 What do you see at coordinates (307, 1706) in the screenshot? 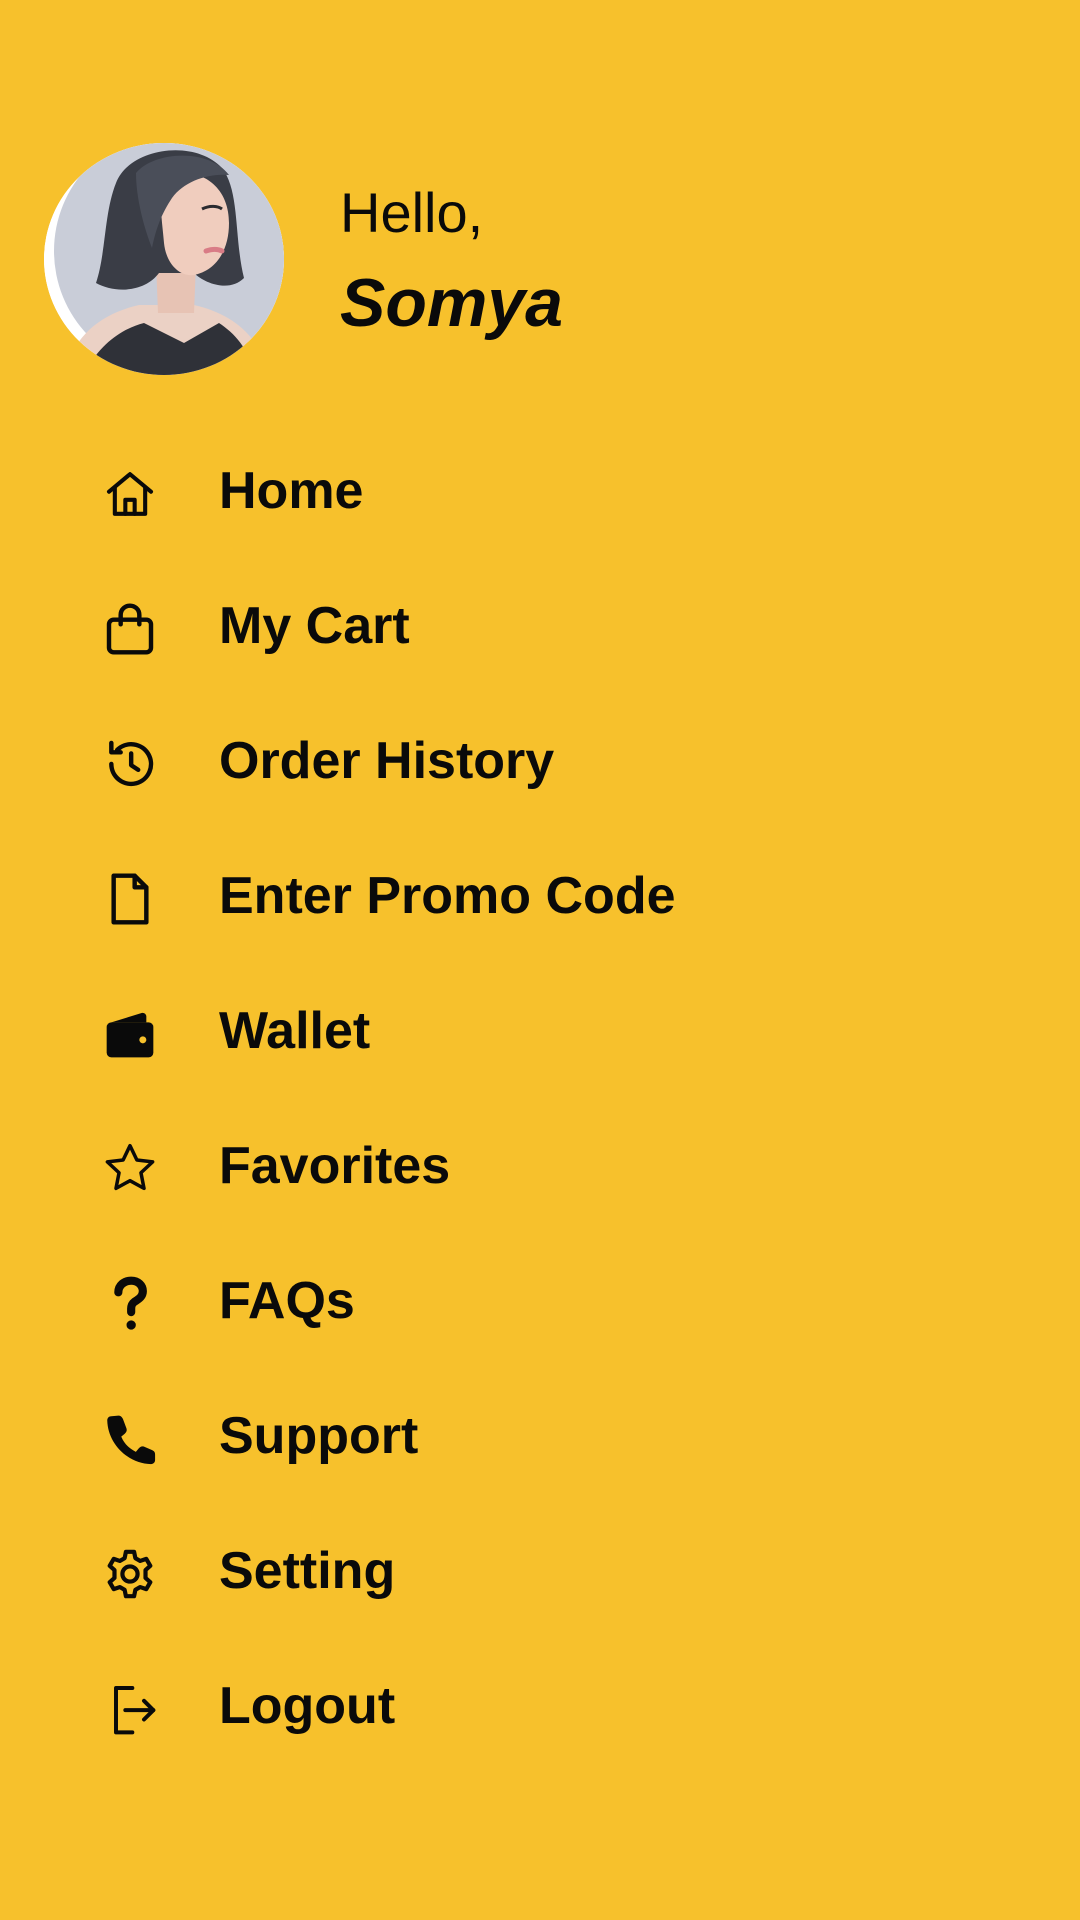
I see `menu-item-label: Logout` at bounding box center [307, 1706].